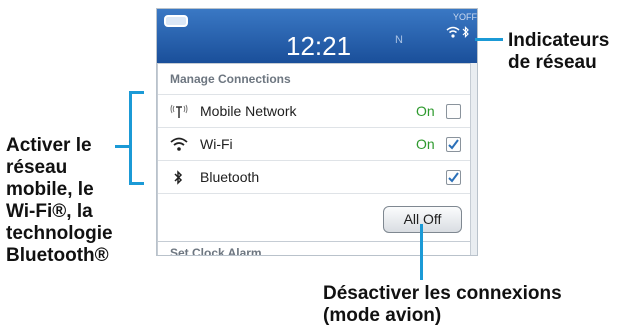  I want to click on bluetooth-checkbox, so click(453, 177).